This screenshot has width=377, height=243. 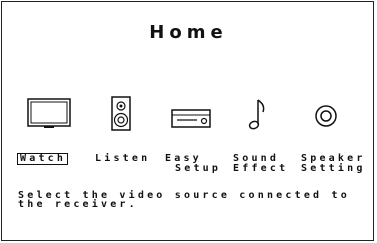 I want to click on menu-item-easy-setup: Easy Setup, so click(x=193, y=164).